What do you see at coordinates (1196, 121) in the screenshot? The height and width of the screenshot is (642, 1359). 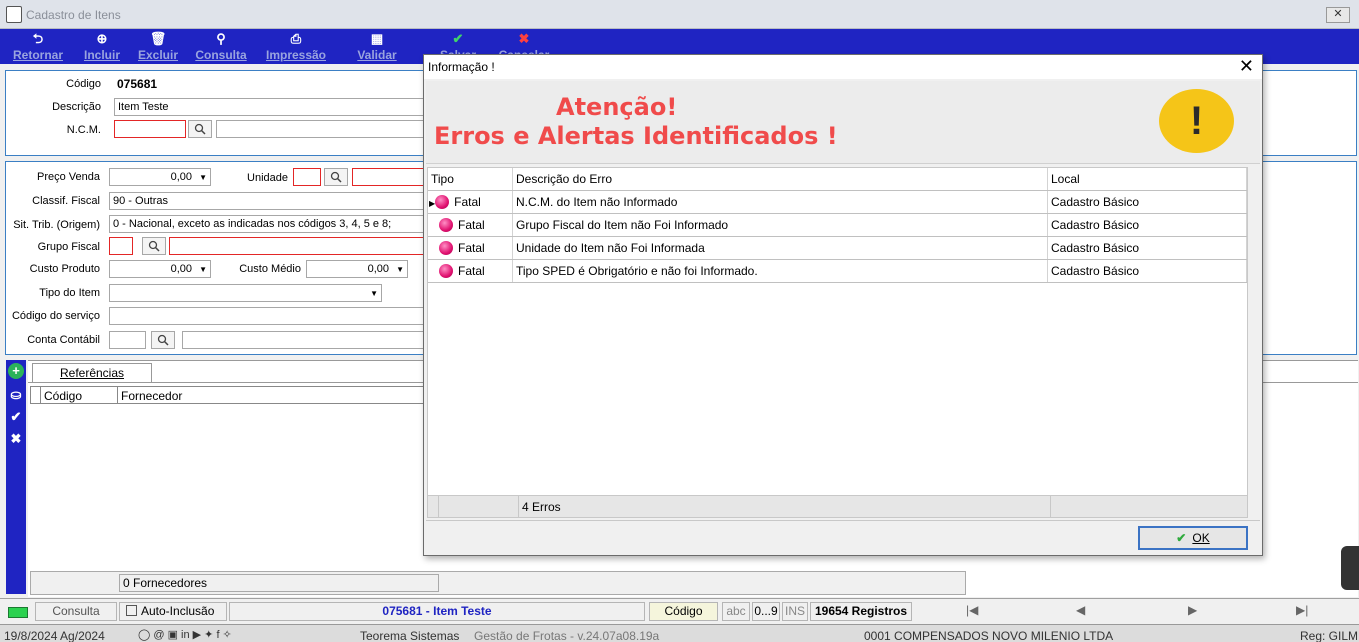 I see `warning-icon: !` at bounding box center [1196, 121].